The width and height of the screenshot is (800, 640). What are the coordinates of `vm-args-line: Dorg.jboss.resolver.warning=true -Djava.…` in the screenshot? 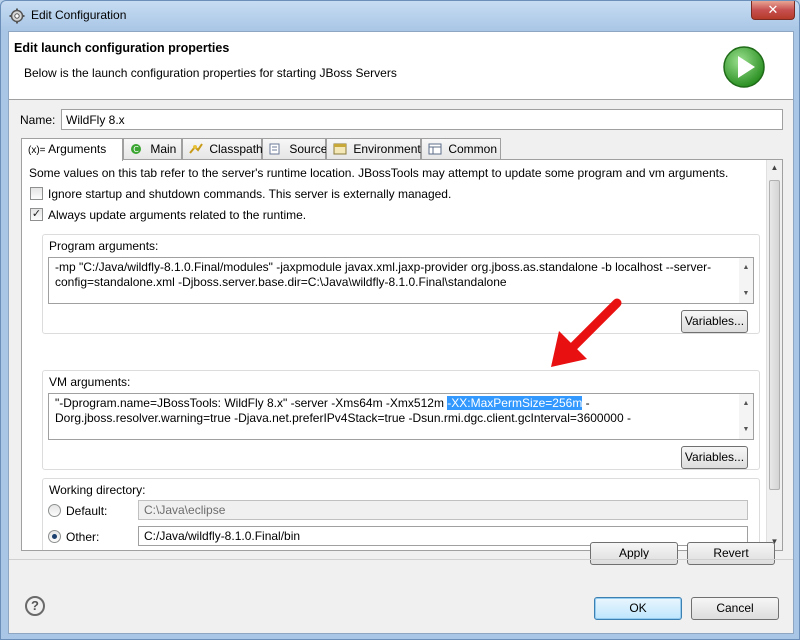 It's located at (343, 418).